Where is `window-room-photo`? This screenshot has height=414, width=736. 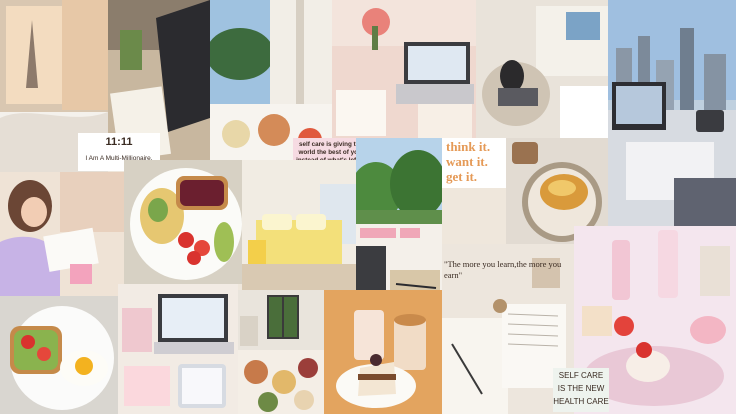 window-room-photo is located at coordinates (281, 320).